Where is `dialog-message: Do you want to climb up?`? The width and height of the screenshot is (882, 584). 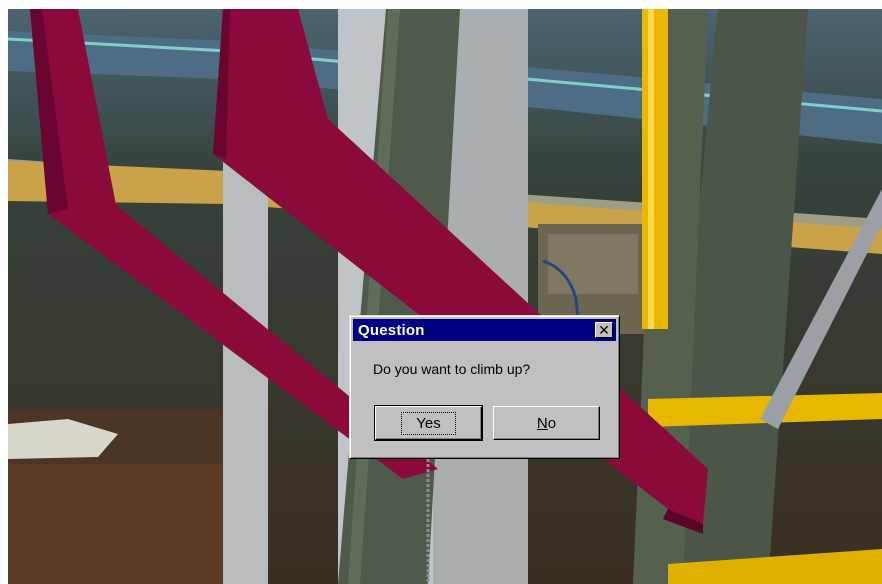 dialog-message: Do you want to climb up? is located at coordinates (452, 369).